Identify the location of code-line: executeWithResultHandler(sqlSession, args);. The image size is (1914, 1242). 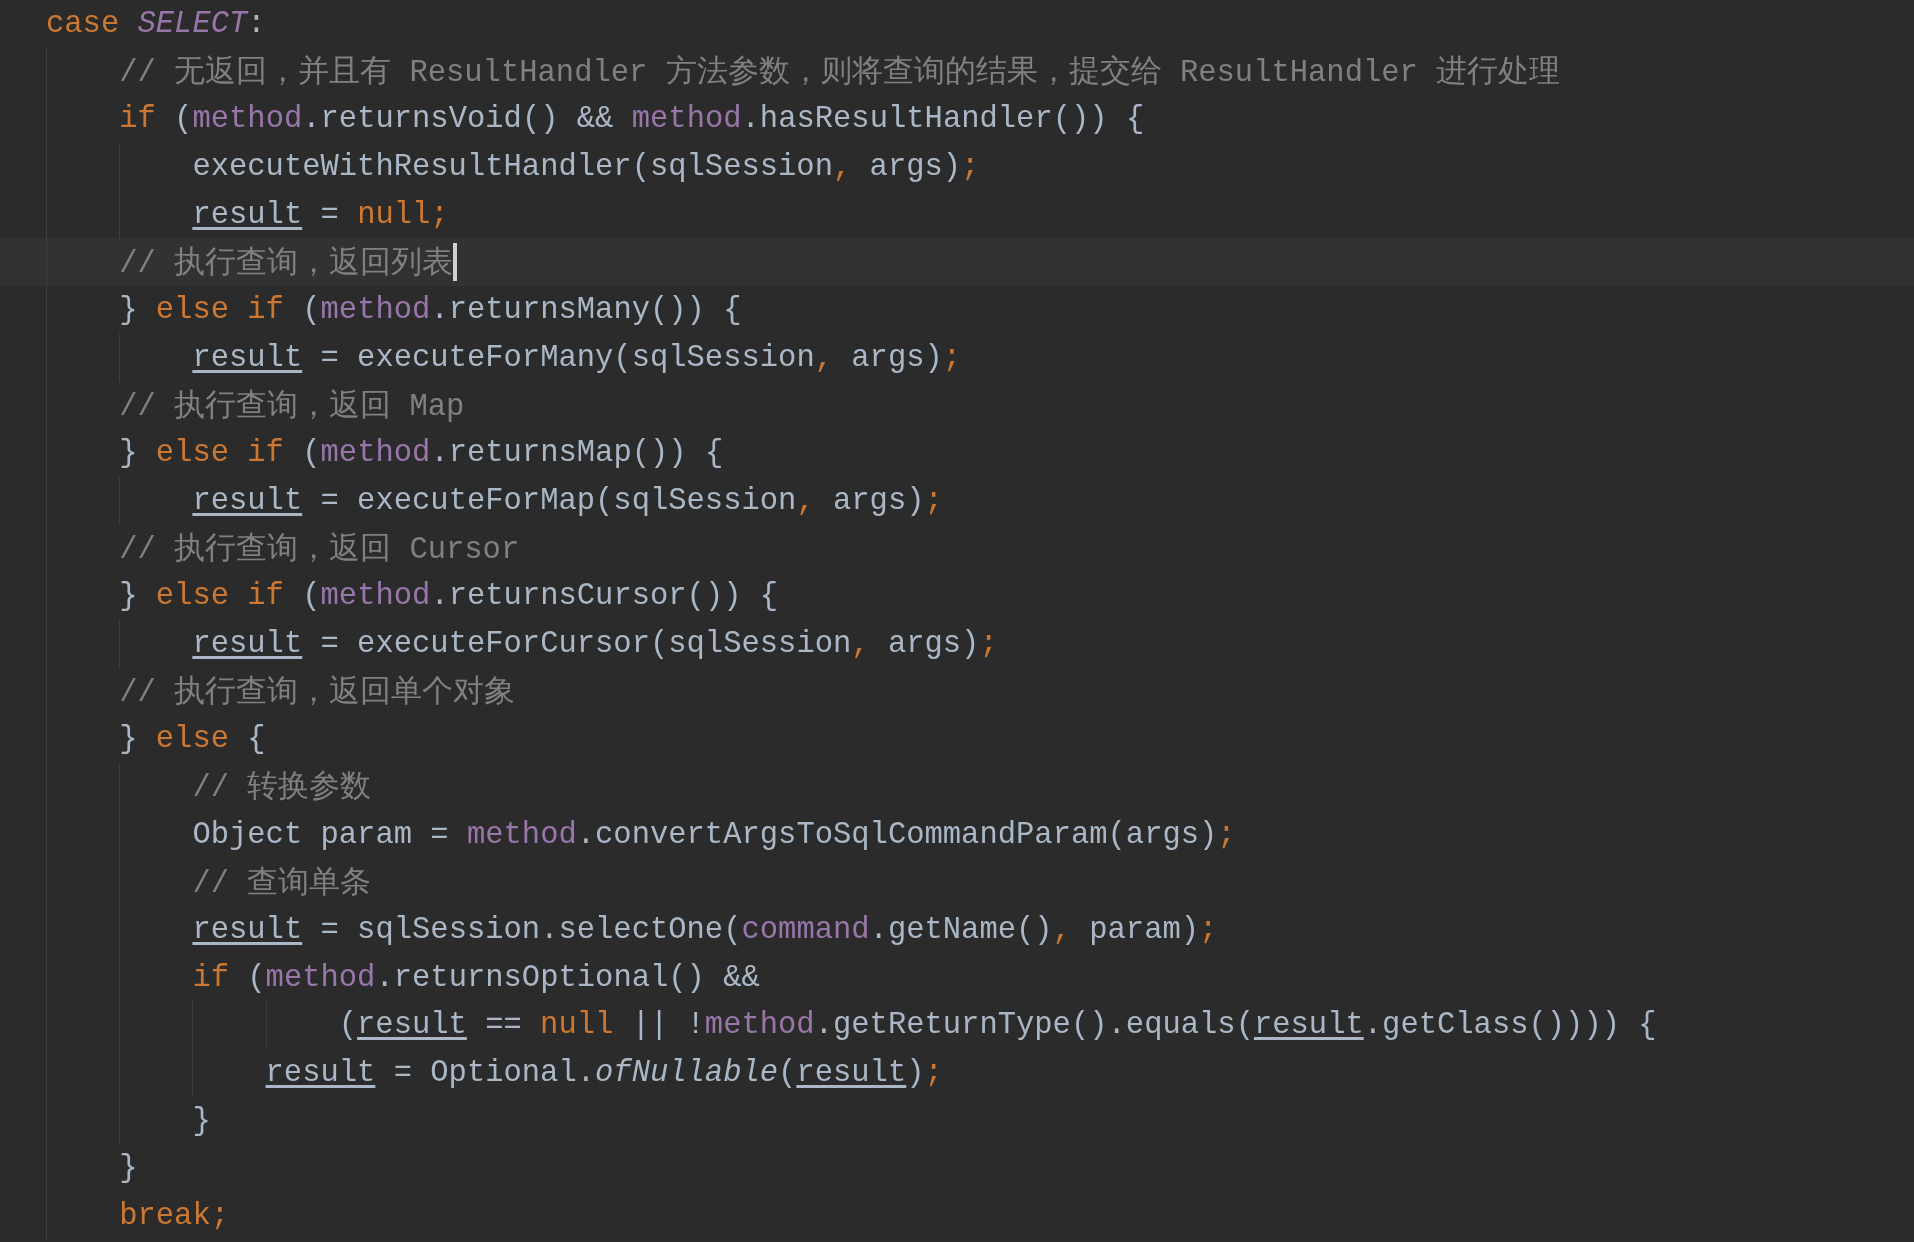
(586, 166).